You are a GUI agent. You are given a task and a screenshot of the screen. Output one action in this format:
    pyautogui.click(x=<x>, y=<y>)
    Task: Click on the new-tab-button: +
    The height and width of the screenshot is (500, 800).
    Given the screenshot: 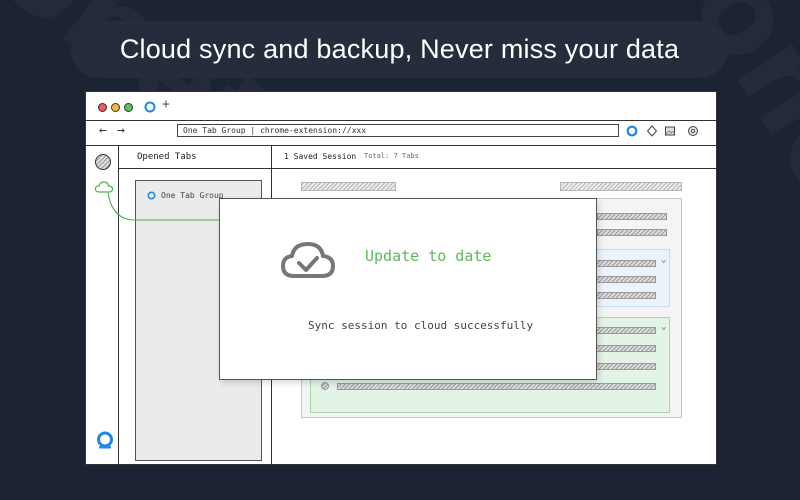 What is the action you would take?
    pyautogui.click(x=166, y=104)
    